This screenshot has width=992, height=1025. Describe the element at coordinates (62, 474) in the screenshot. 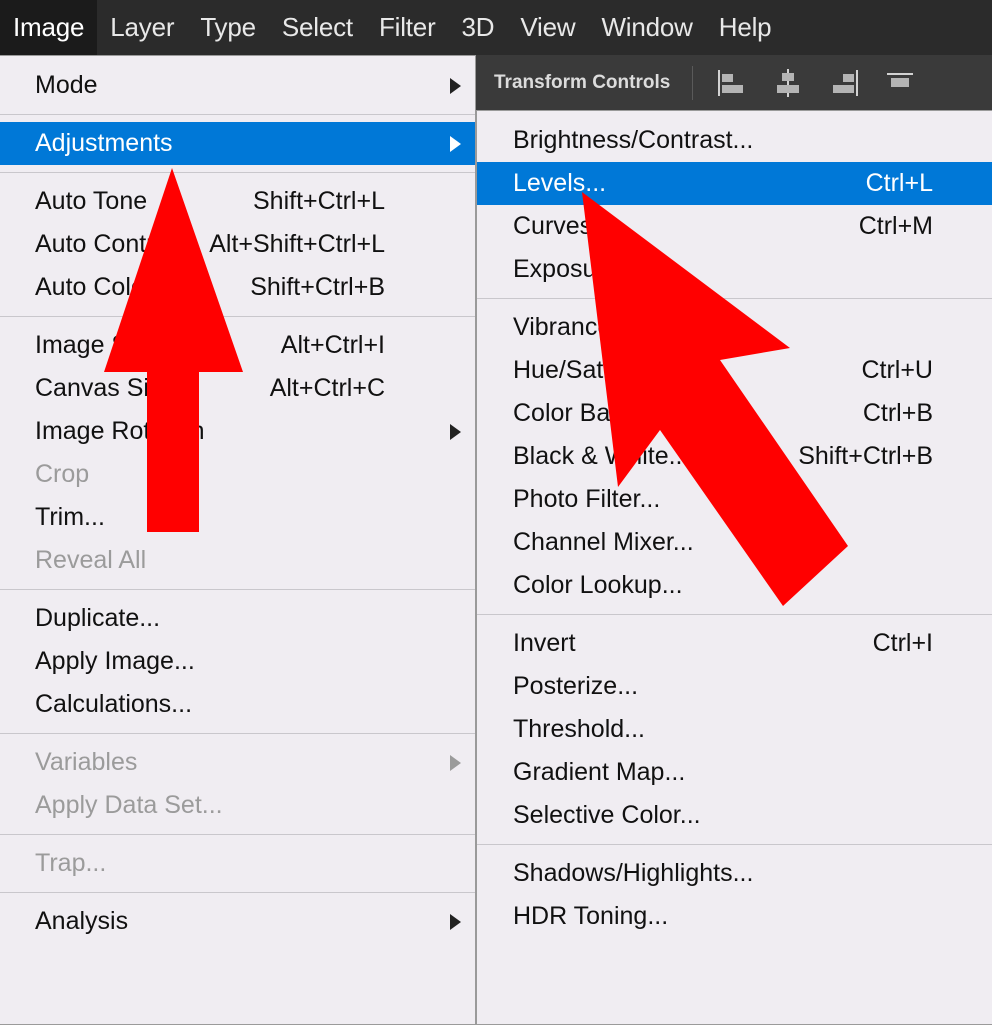

I see `menu-item-label: Crop` at that location.